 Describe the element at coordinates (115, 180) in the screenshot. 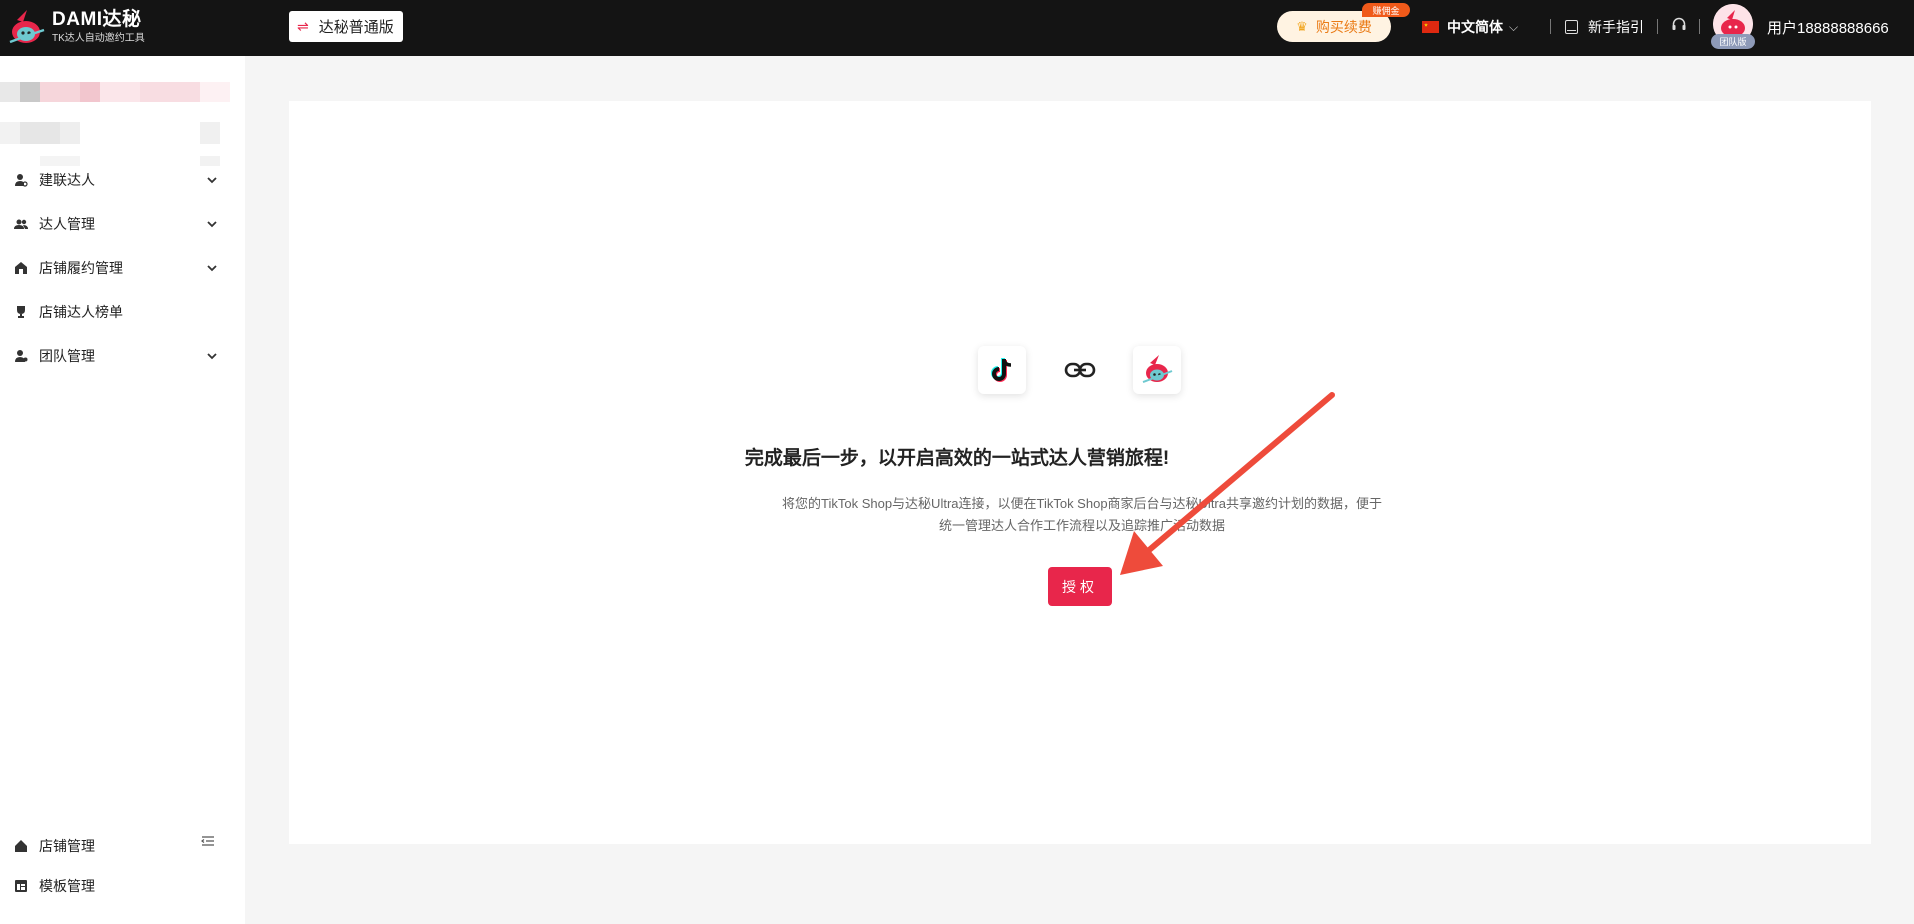

I see `sidebar-item-connect-creators: 建联达人` at that location.